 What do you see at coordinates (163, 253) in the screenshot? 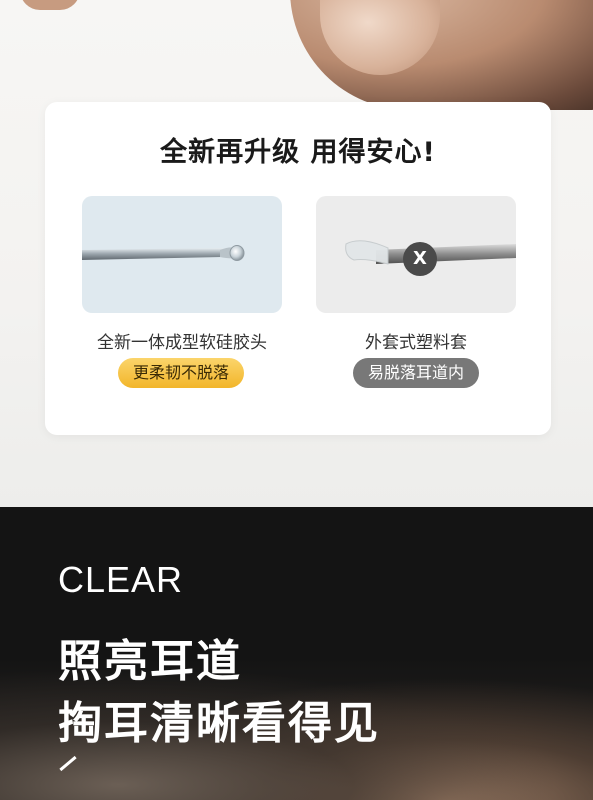
I see `silicone-tip-earpick-image` at bounding box center [163, 253].